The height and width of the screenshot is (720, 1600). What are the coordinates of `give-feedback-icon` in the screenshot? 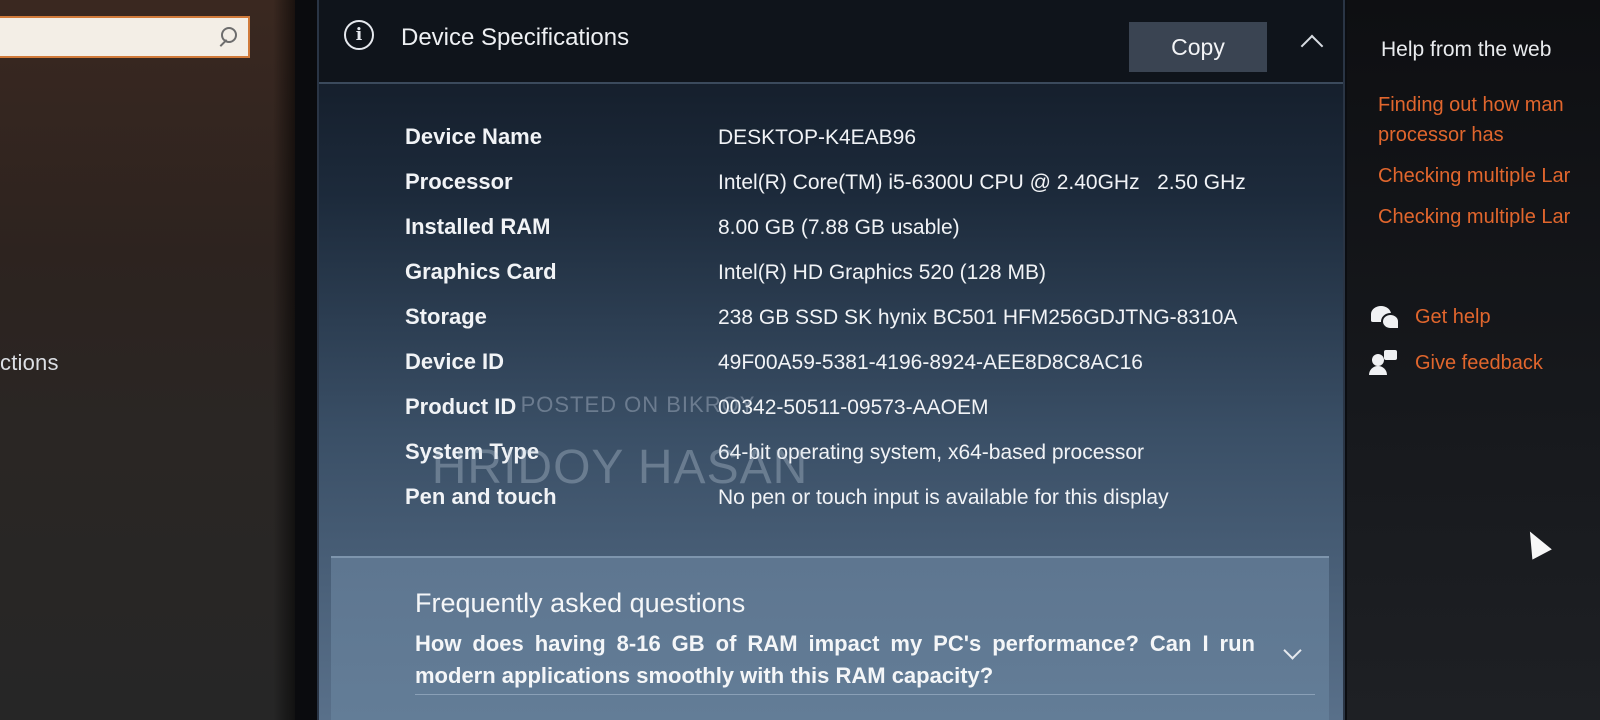 It's located at (1384, 363).